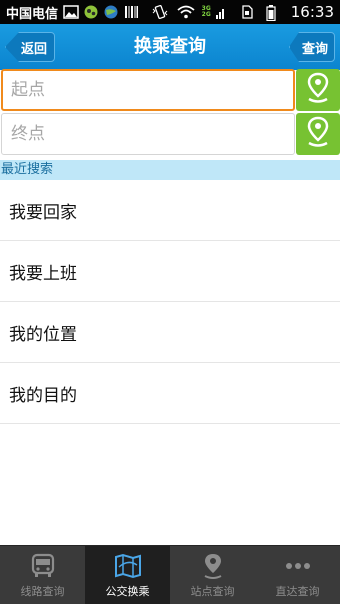 The width and height of the screenshot is (340, 604). What do you see at coordinates (212, 591) in the screenshot?
I see `tab-station-query-label: 站点查询` at bounding box center [212, 591].